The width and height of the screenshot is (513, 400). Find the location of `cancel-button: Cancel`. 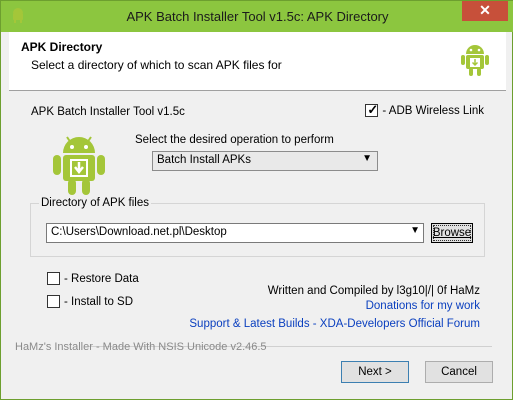

cancel-button: Cancel is located at coordinates (459, 372).